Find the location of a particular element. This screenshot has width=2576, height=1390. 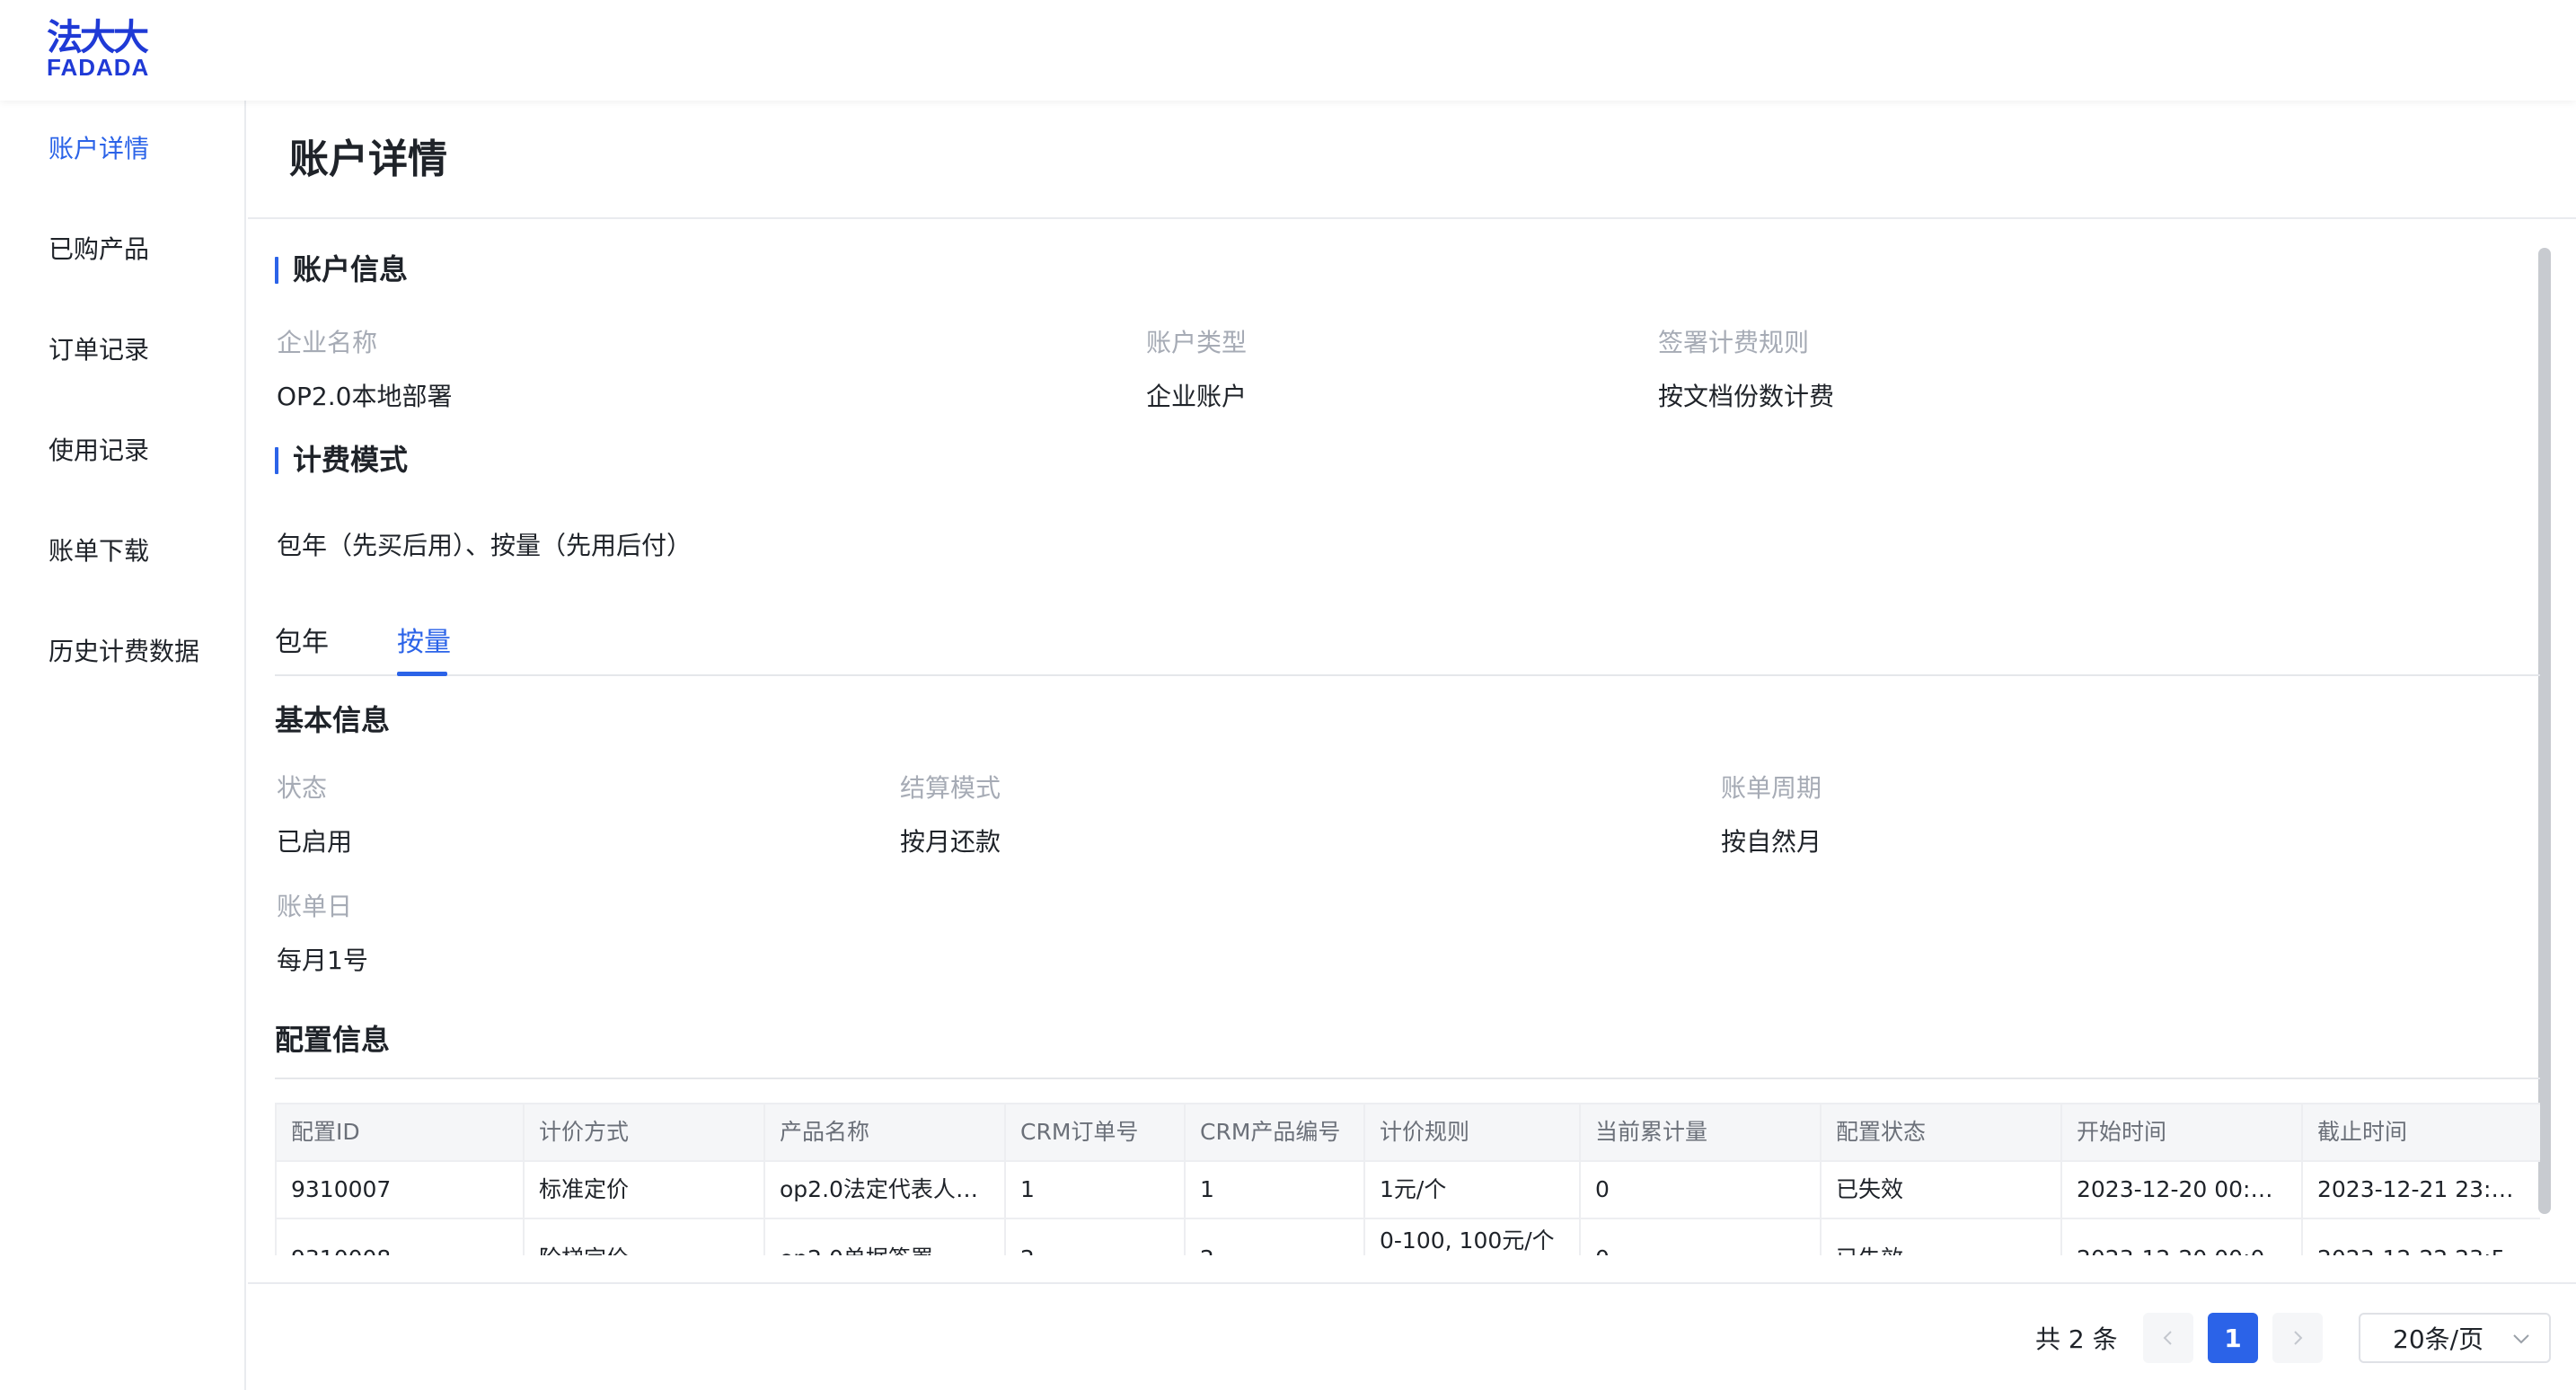

bill-day-value: 每月1号 is located at coordinates (322, 960).